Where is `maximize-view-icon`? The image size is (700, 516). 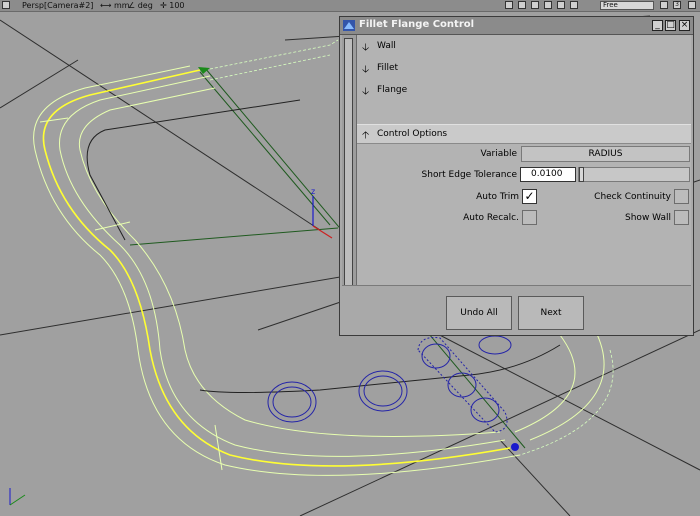
maximize-view-icon is located at coordinates (692, 5).